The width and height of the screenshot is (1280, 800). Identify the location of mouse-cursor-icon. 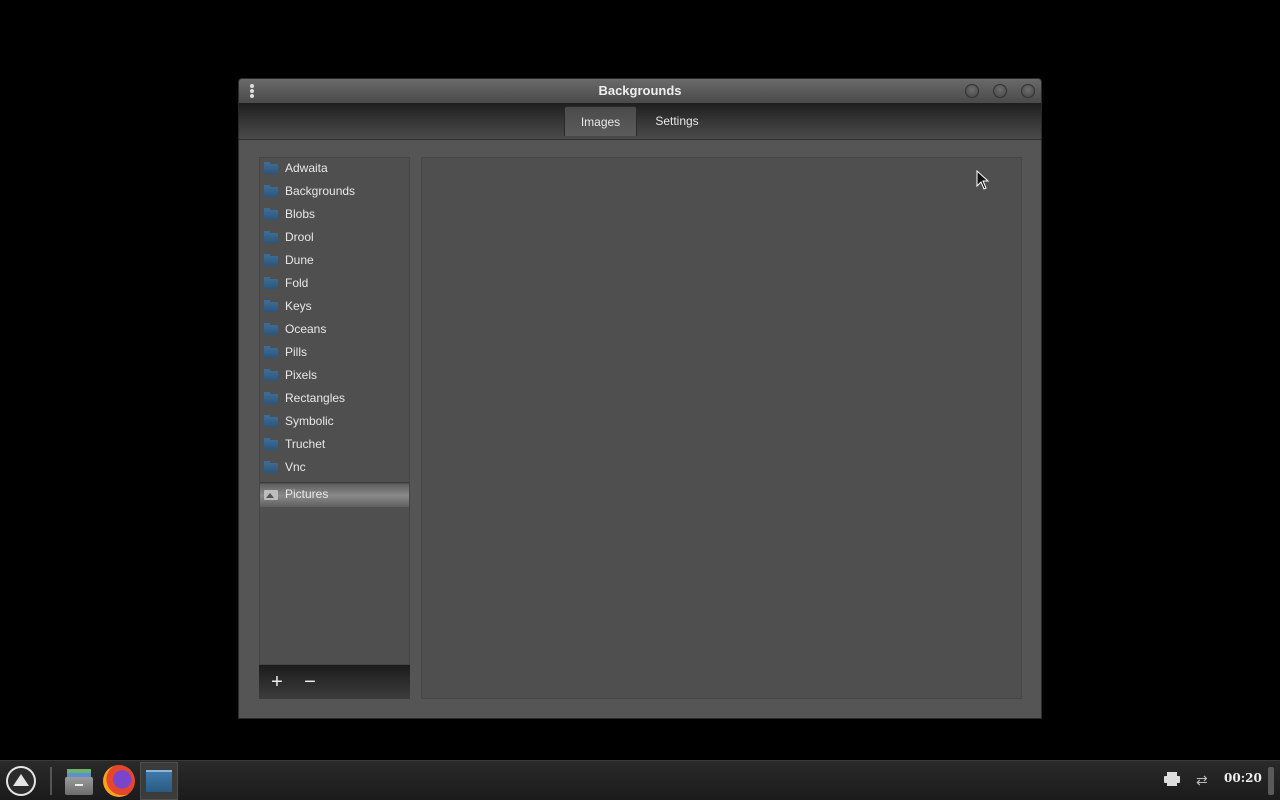
(983, 180).